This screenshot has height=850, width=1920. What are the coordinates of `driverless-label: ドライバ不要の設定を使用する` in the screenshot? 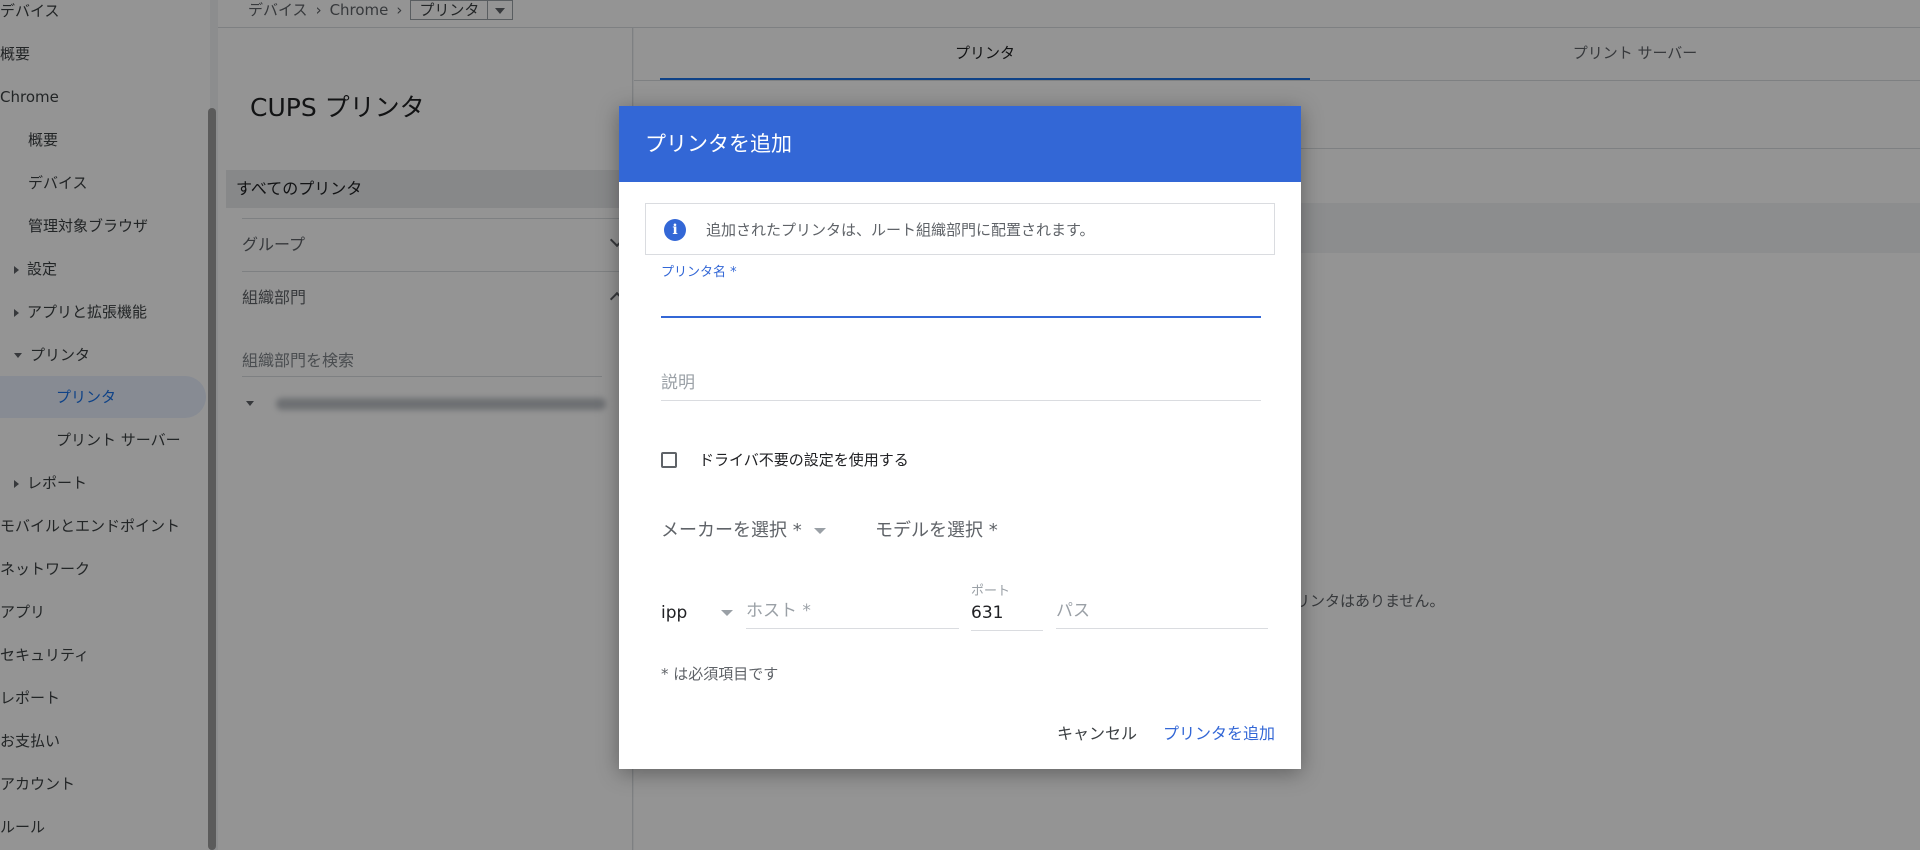 It's located at (804, 460).